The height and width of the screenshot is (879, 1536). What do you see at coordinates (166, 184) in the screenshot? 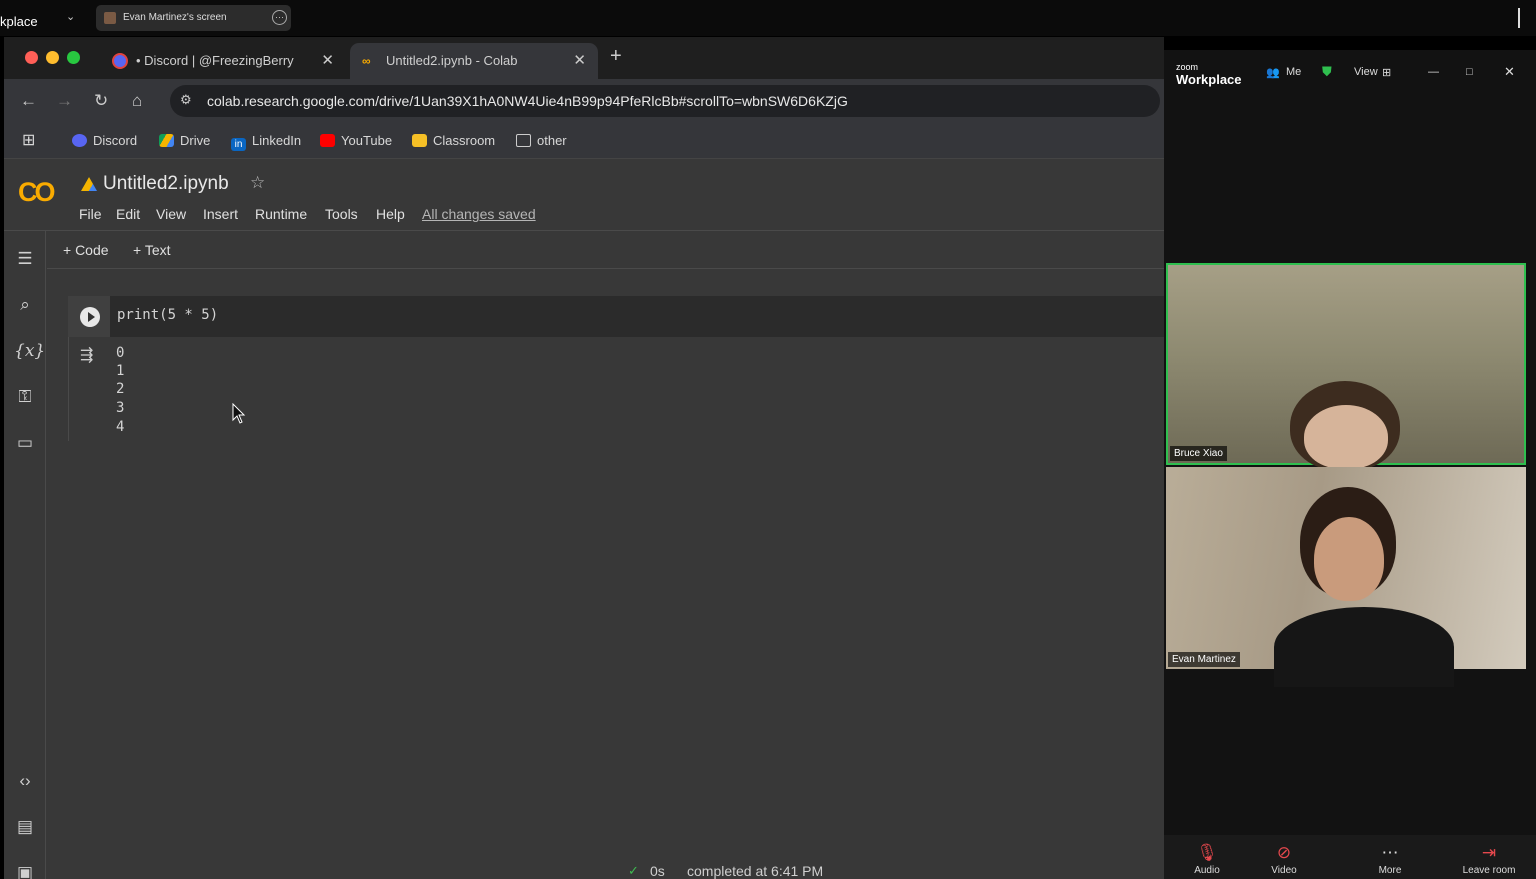
I see `notebook-title: Untitled2.ipynb` at bounding box center [166, 184].